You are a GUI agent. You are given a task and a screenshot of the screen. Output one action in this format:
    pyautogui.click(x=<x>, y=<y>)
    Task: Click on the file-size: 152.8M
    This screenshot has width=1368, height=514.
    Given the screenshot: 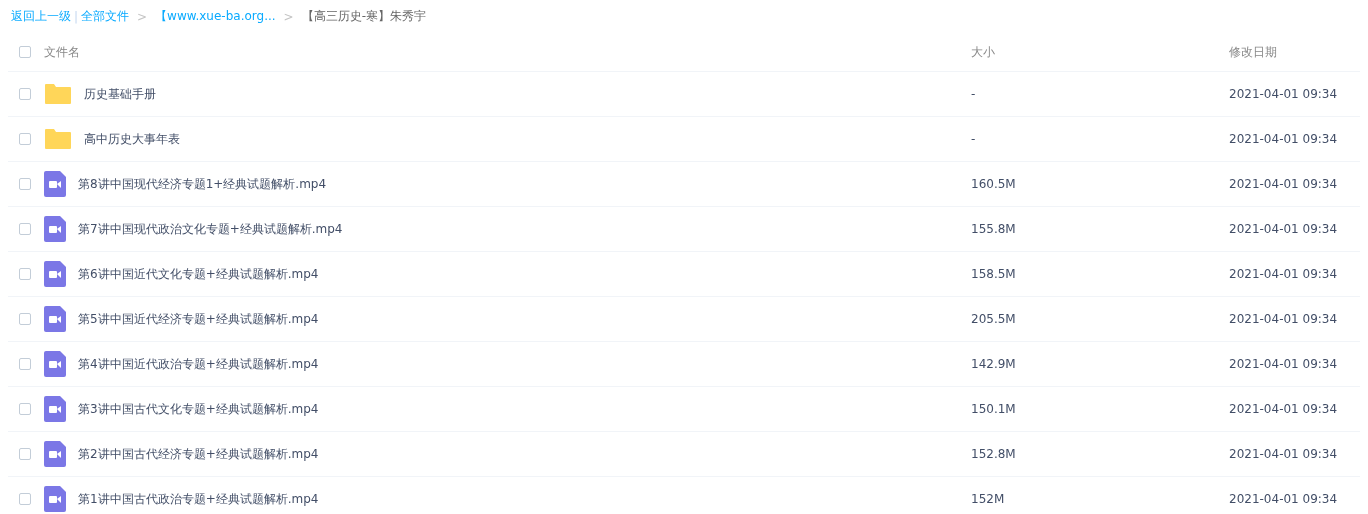 What is the action you would take?
    pyautogui.click(x=994, y=454)
    